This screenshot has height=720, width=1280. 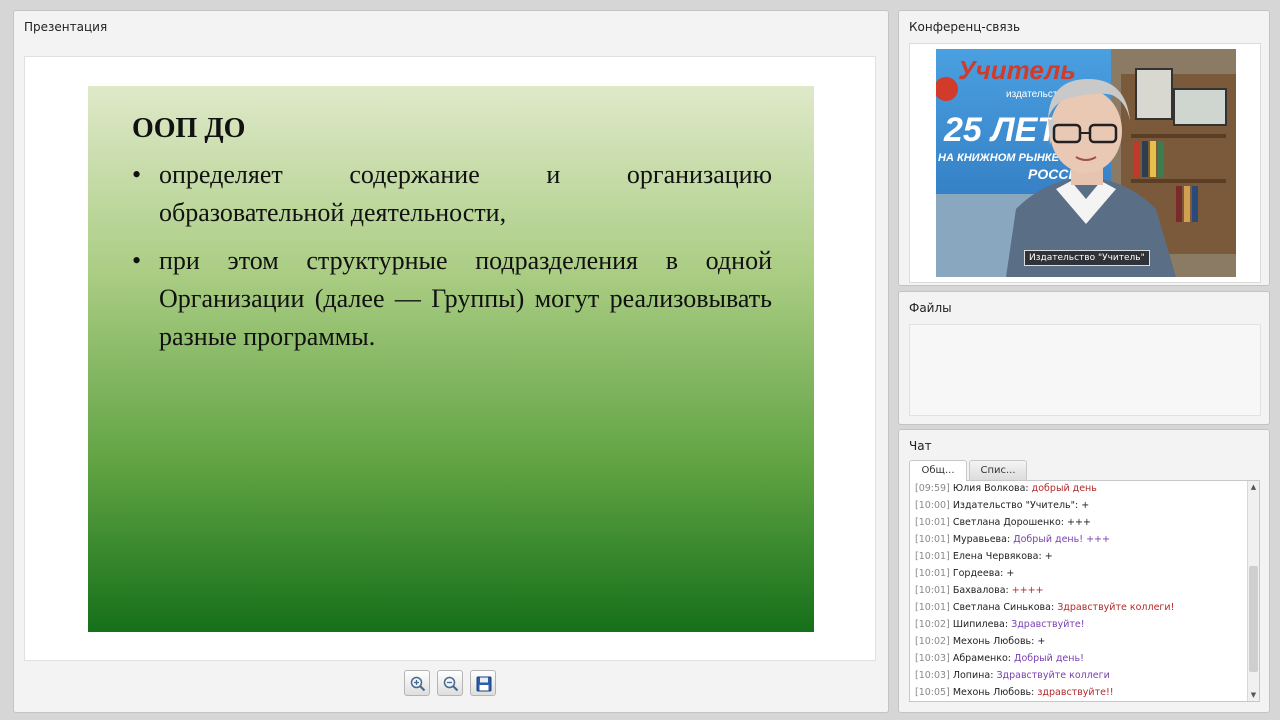 I want to click on chat-message-text: Добрый день!, so click(x=1049, y=658).